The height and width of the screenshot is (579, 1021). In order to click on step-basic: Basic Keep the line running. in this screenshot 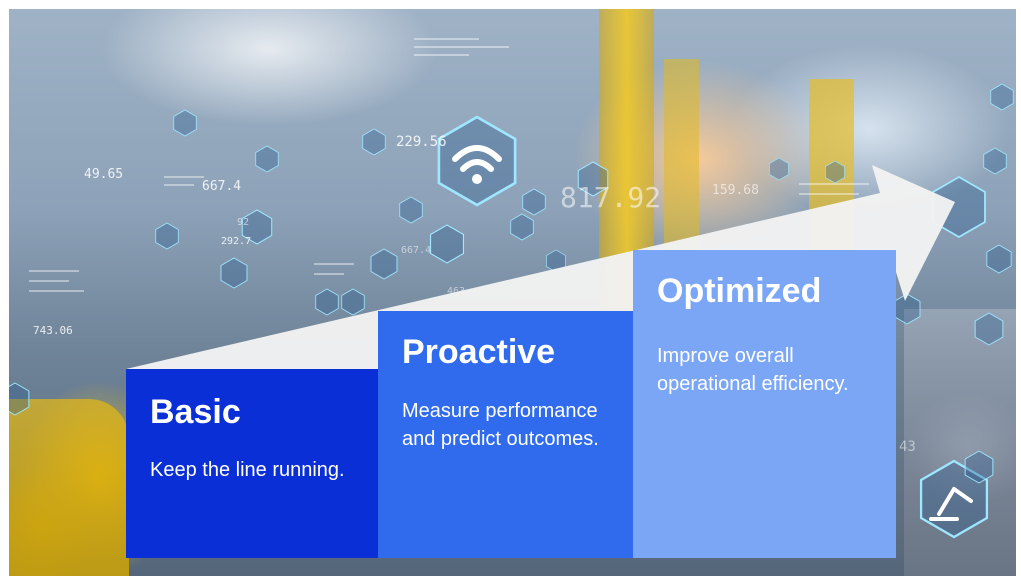, I will do `click(252, 463)`.